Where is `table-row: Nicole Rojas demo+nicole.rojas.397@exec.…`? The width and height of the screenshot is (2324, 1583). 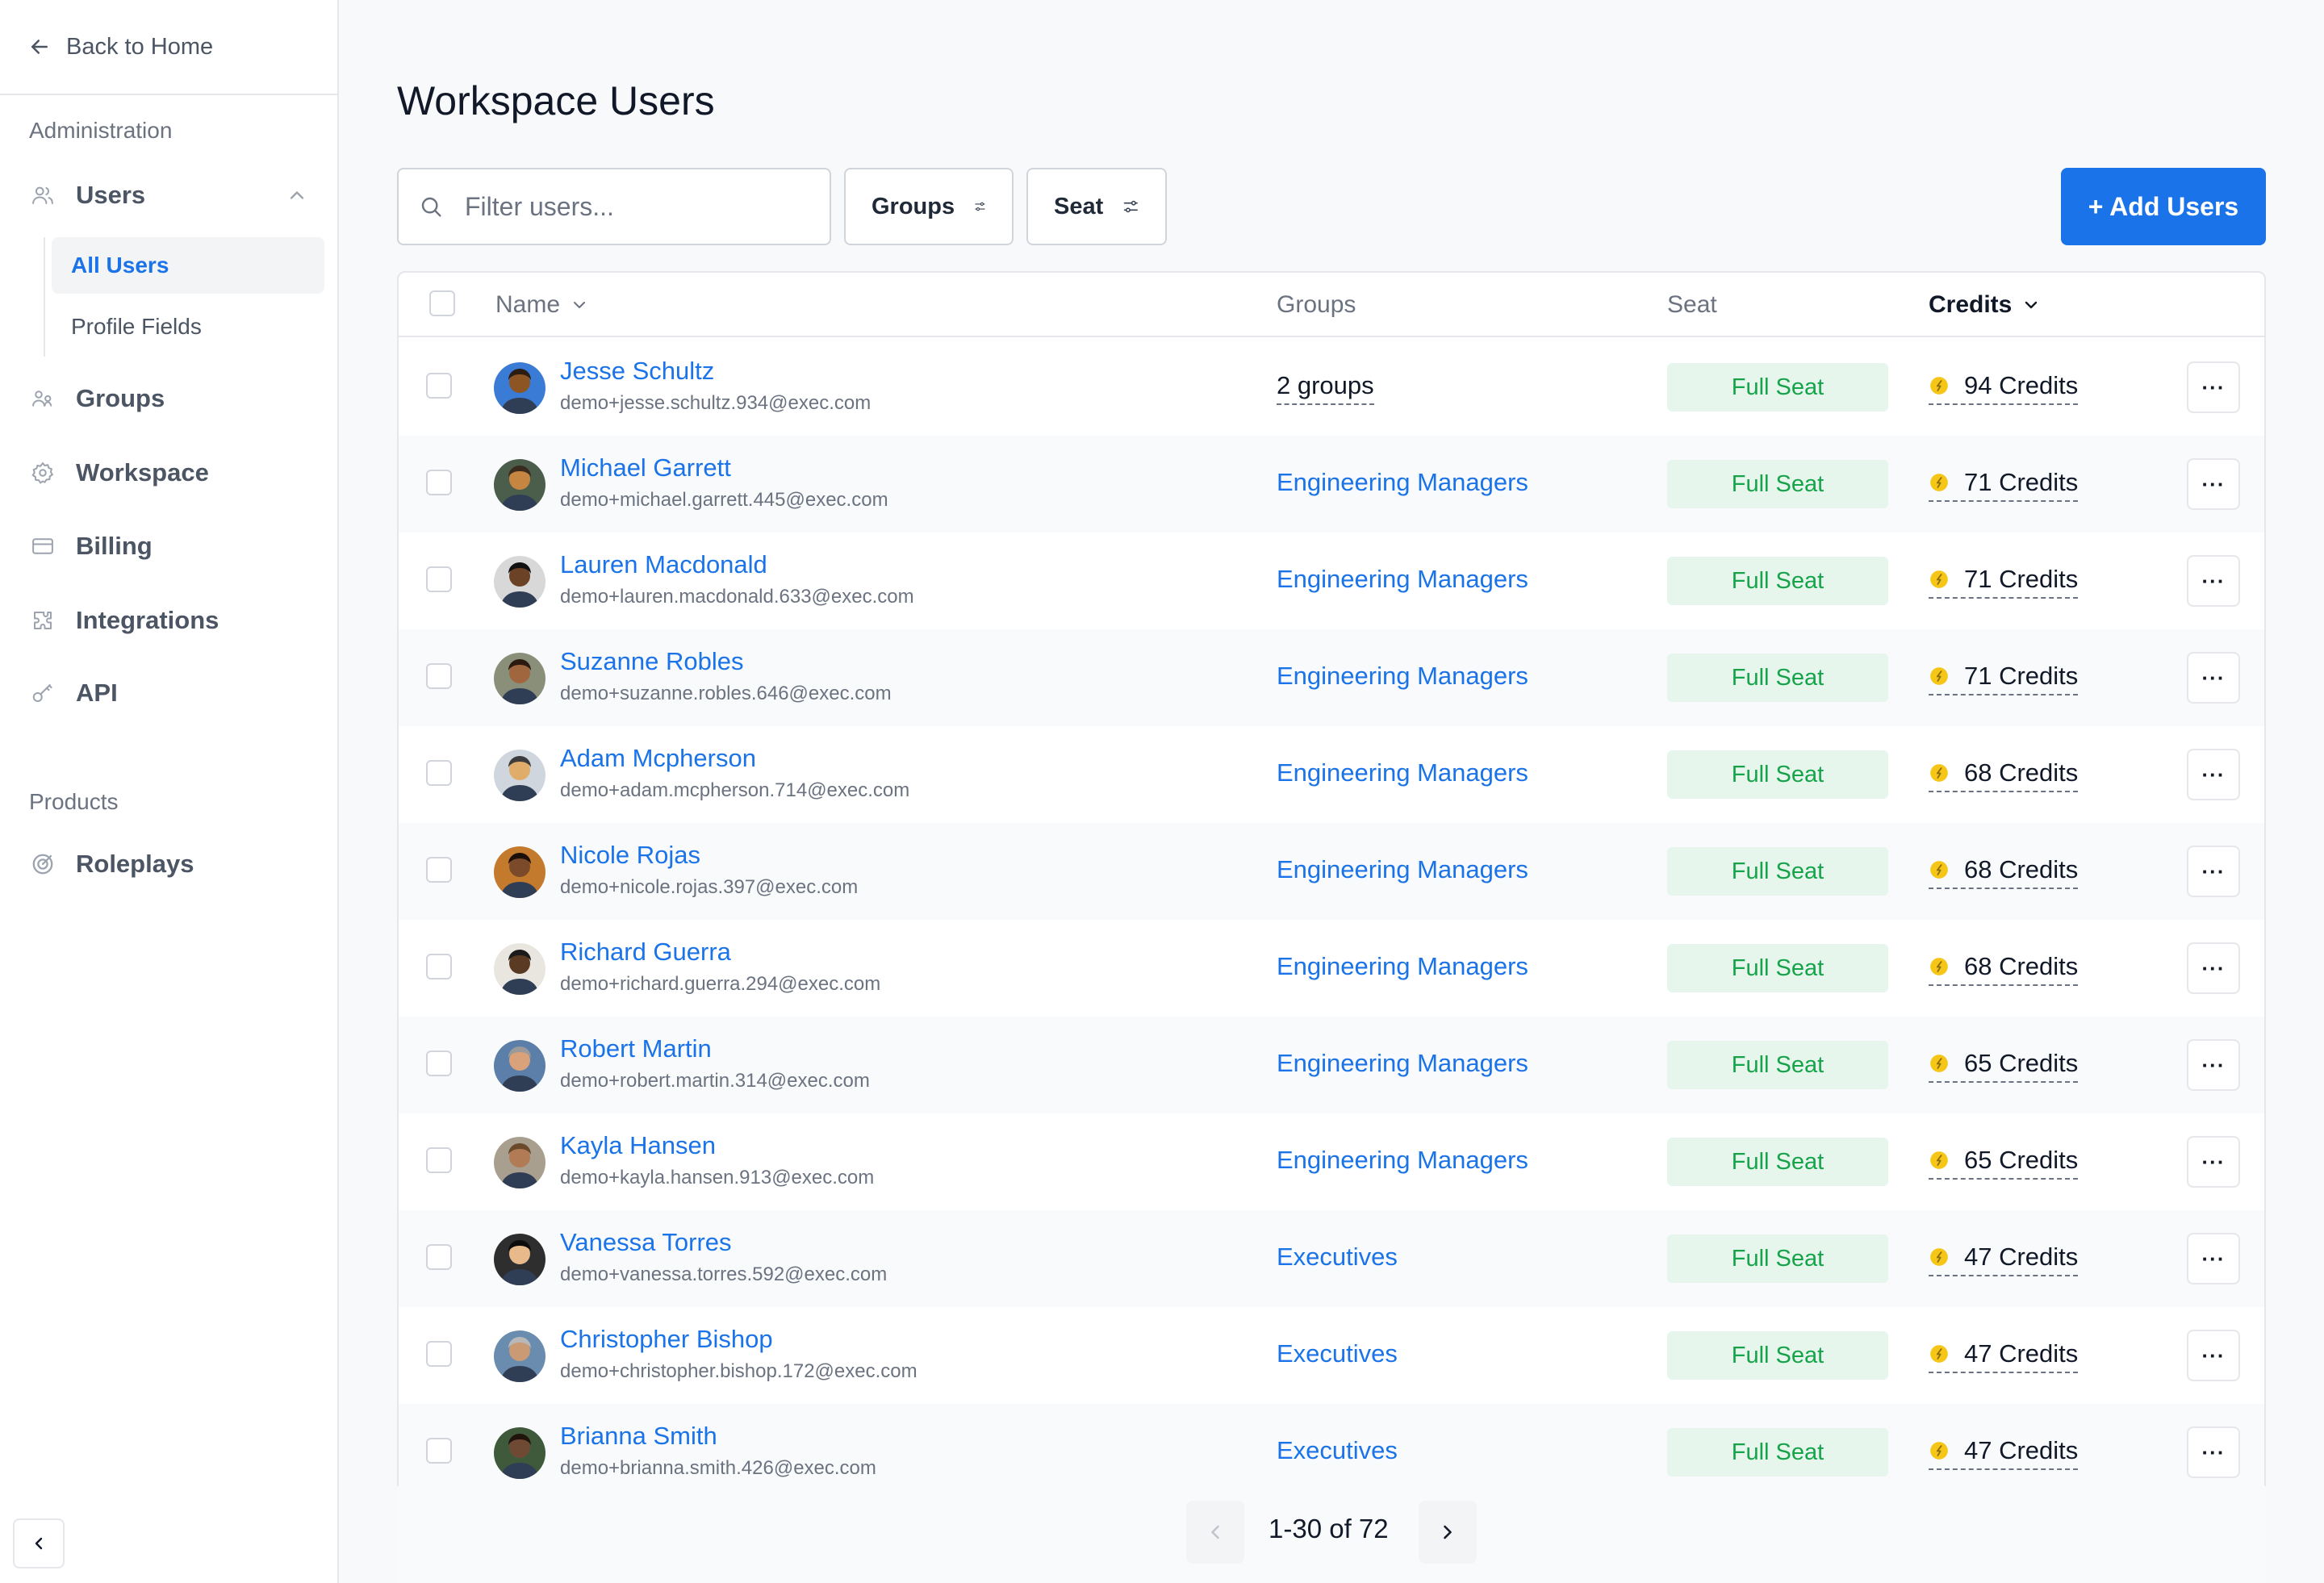 table-row: Nicole Rojas demo+nicole.rojas.397@exec.… is located at coordinates (1331, 871).